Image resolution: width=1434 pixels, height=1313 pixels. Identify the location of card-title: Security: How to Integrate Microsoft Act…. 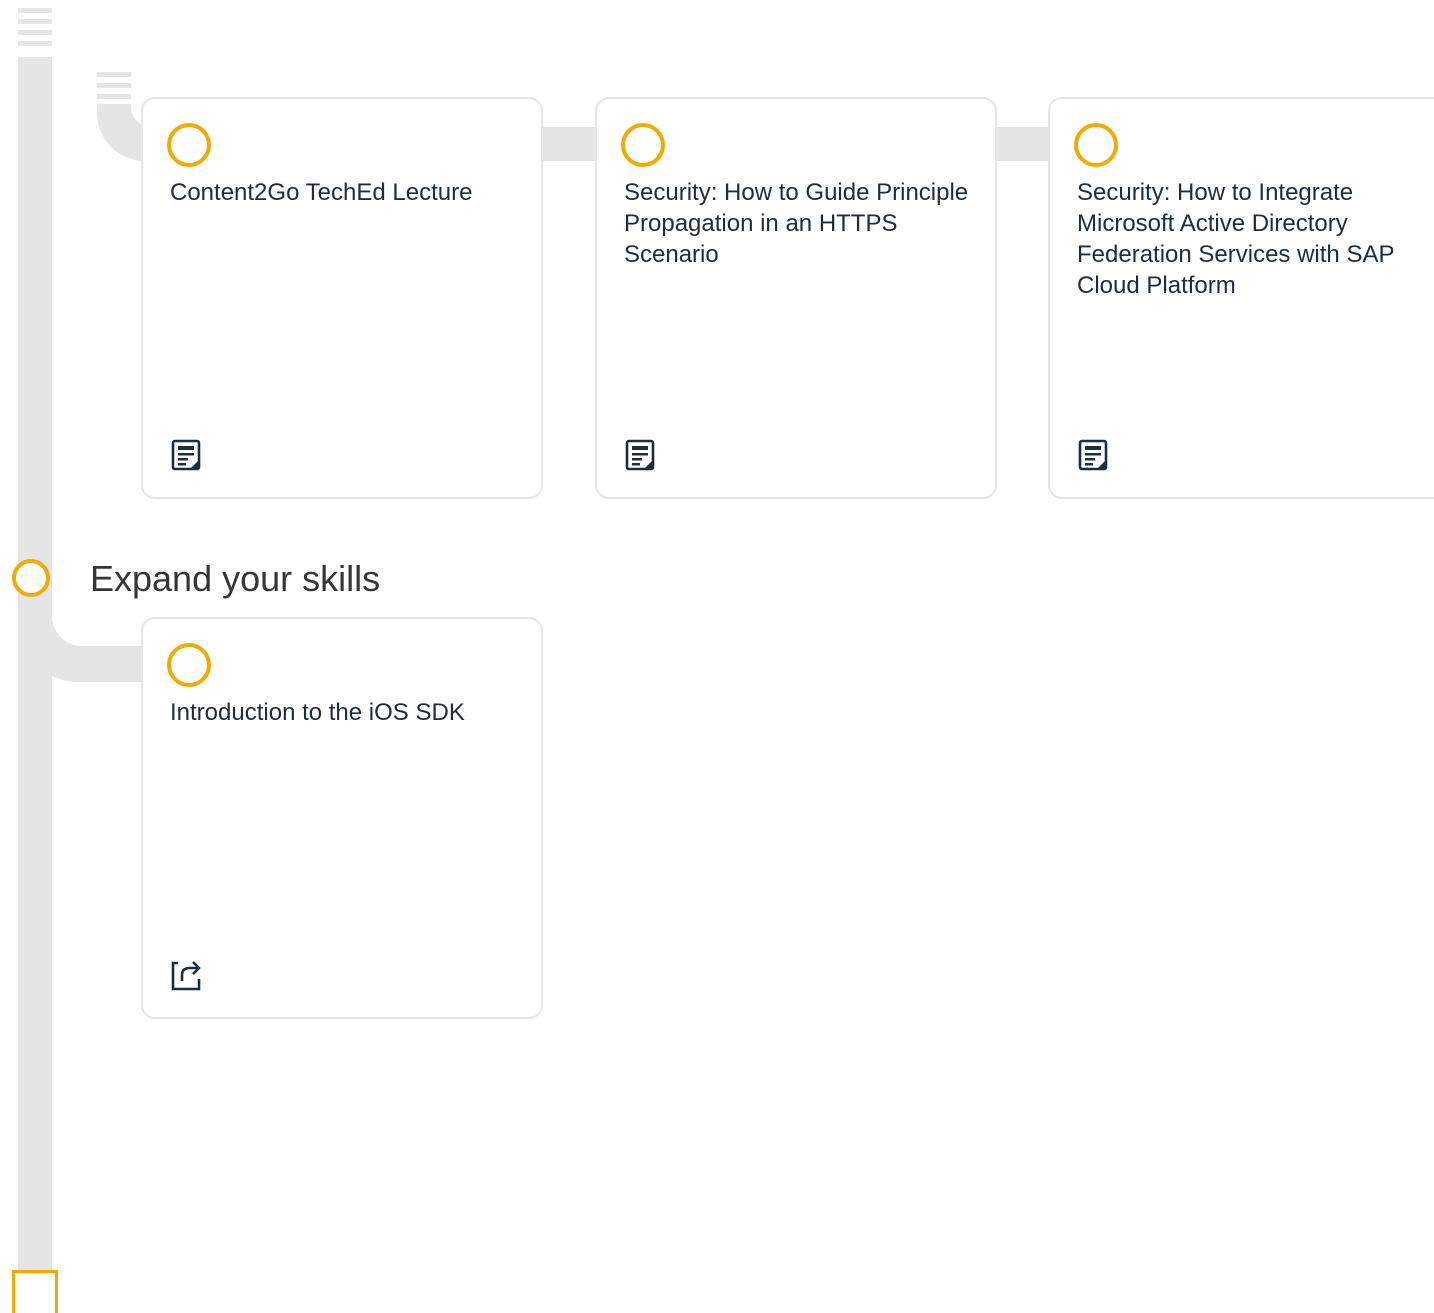
(1236, 239).